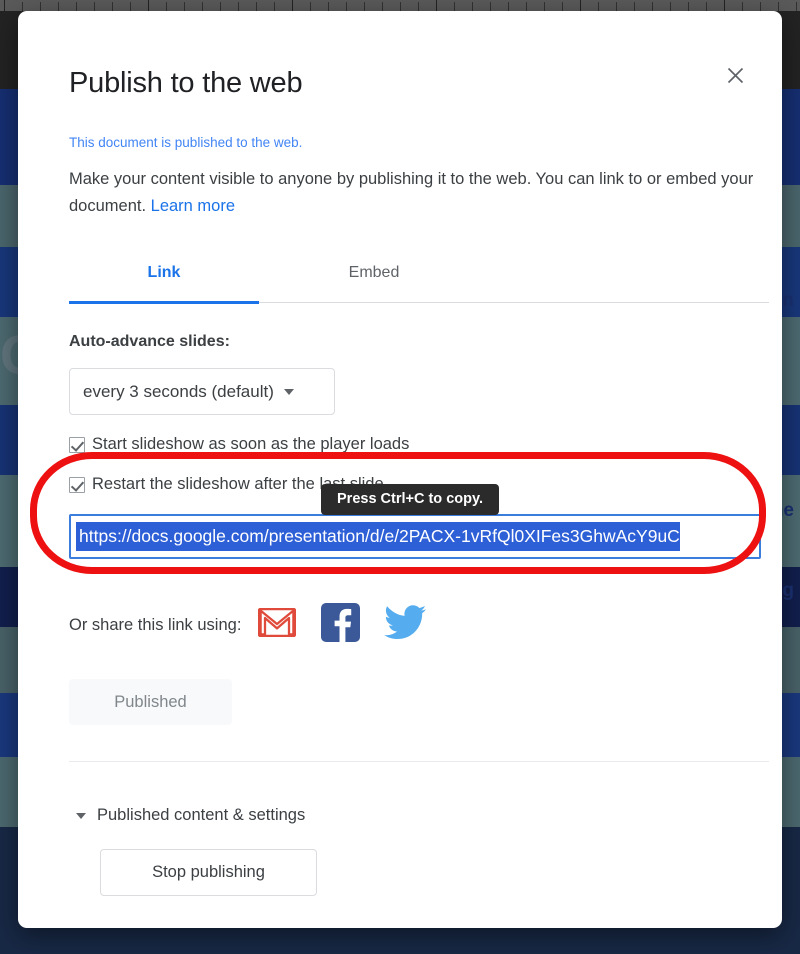 The width and height of the screenshot is (800, 954). What do you see at coordinates (186, 142) in the screenshot?
I see `published-status-notice: This document is published to the web.` at bounding box center [186, 142].